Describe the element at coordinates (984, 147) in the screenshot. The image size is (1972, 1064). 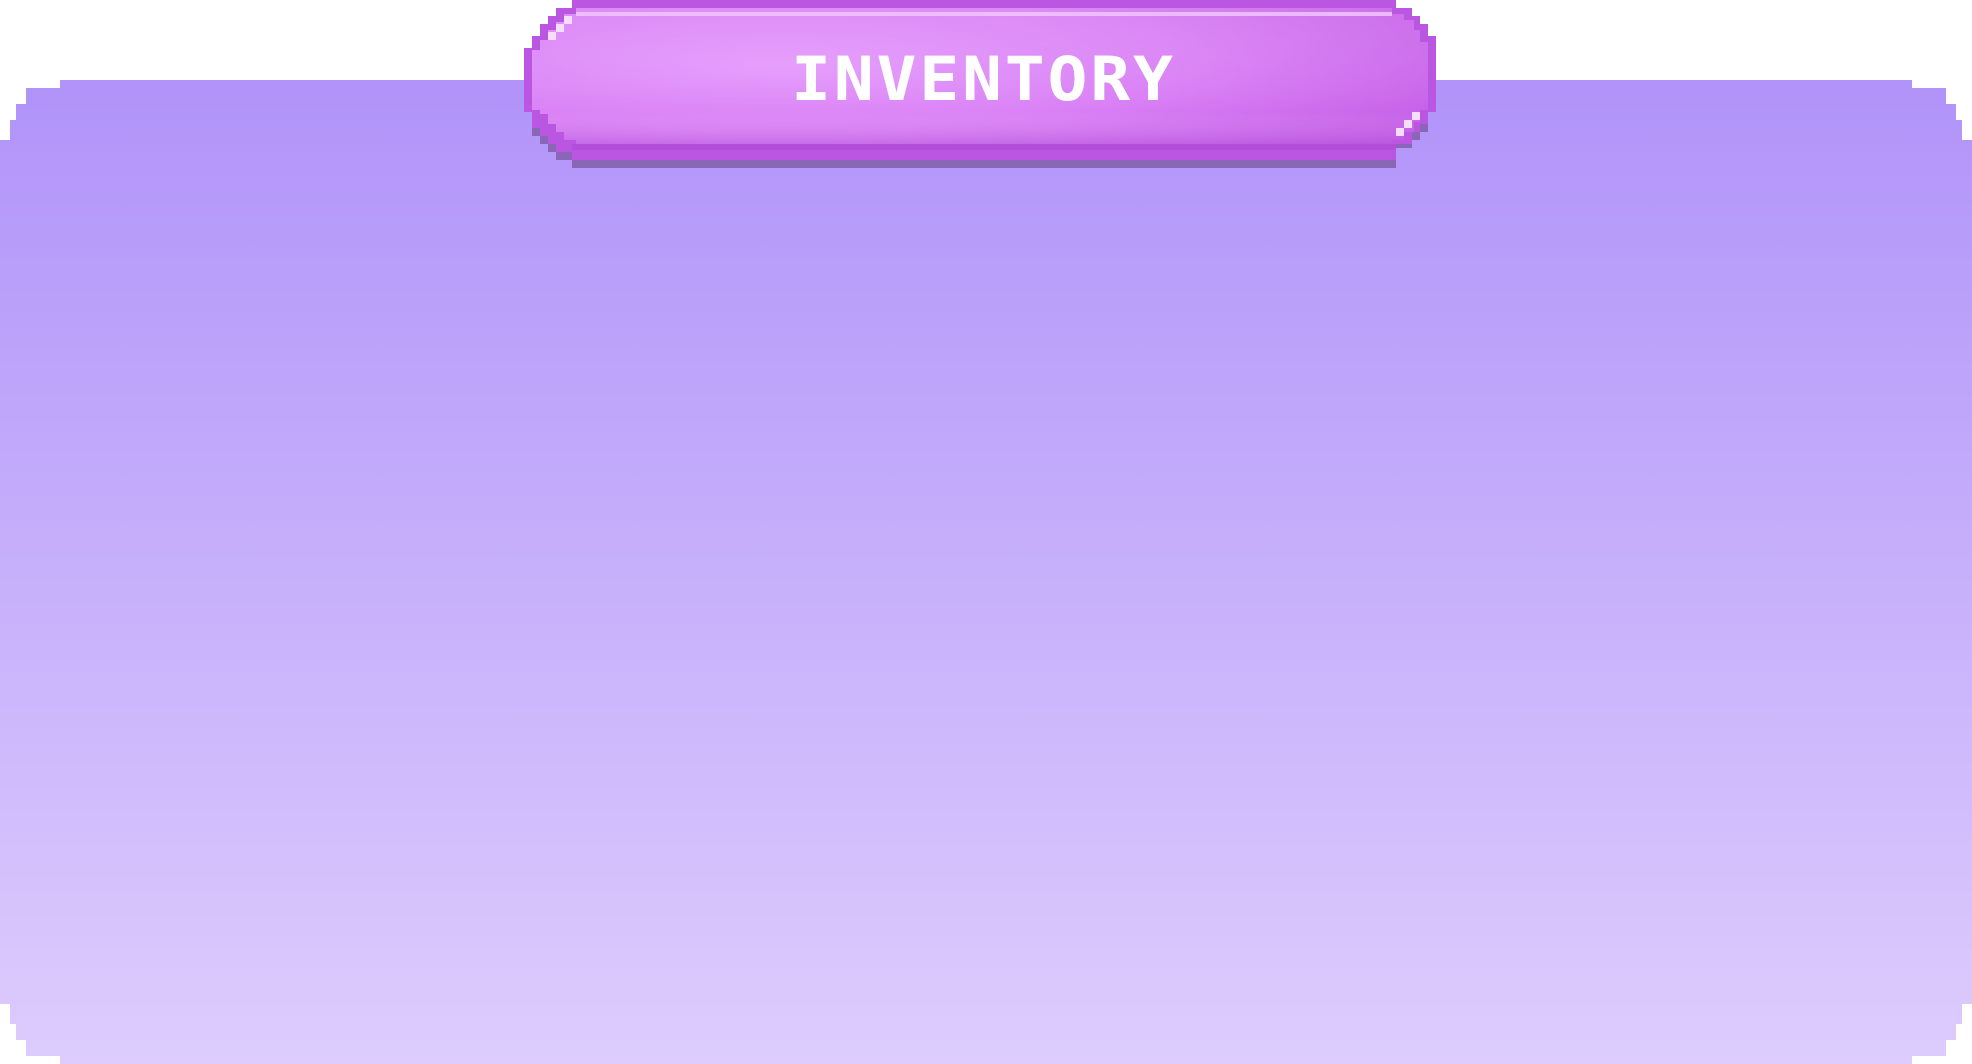
I see `title-banner-lowlight` at that location.